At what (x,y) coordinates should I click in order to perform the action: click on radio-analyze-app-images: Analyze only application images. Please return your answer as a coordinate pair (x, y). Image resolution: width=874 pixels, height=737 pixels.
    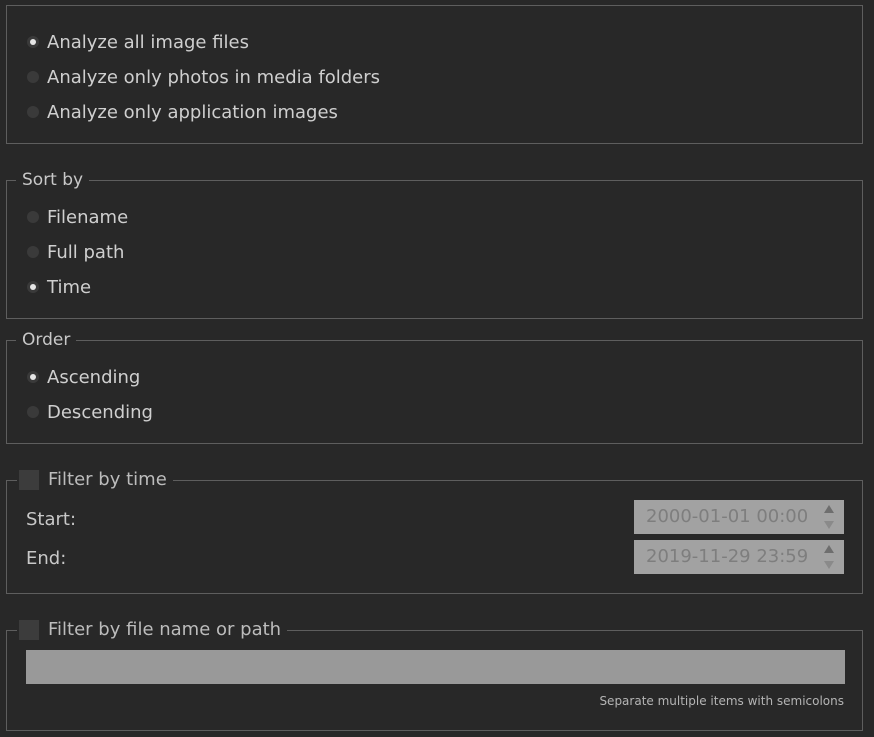
    Looking at the image, I should click on (182, 112).